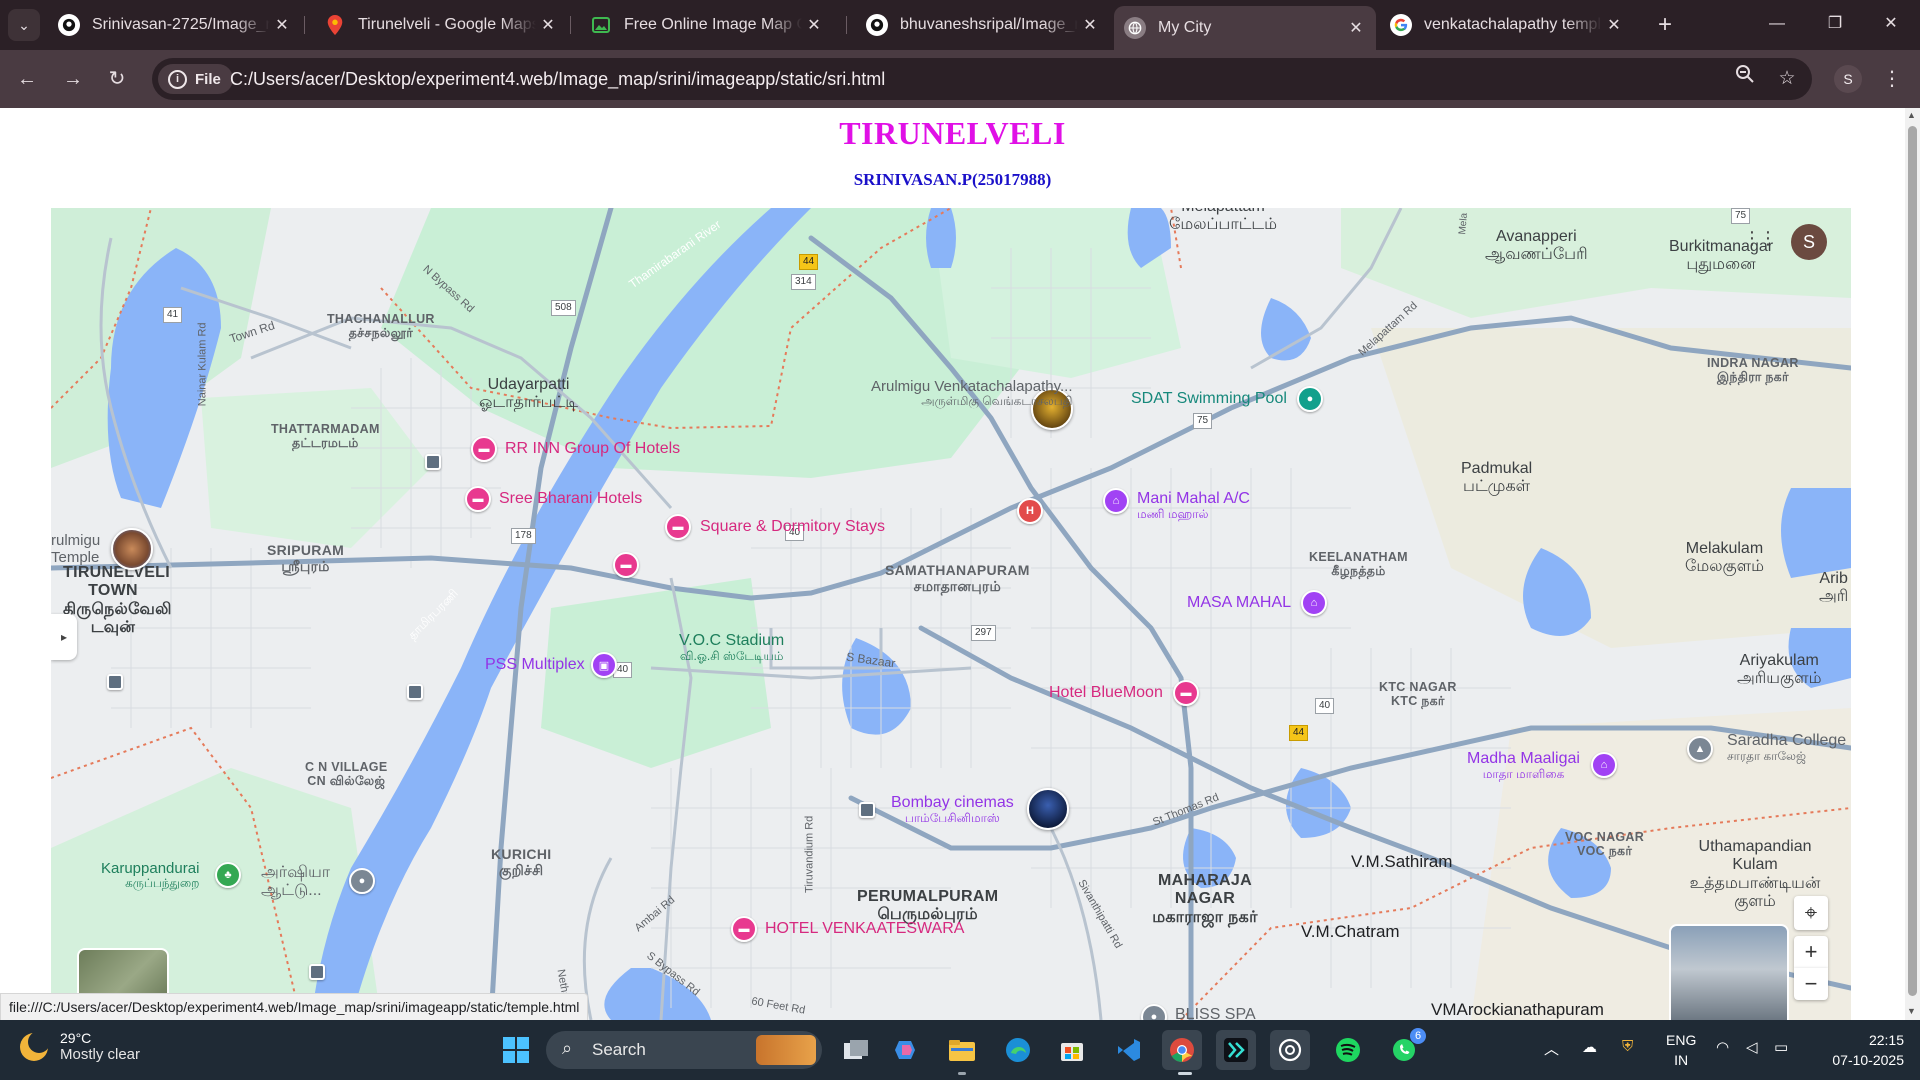 The height and width of the screenshot is (1080, 1920). What do you see at coordinates (1193, 506) in the screenshot?
I see `poi-mani-mahal: Mani Mahal A/C மணி மஹால்` at bounding box center [1193, 506].